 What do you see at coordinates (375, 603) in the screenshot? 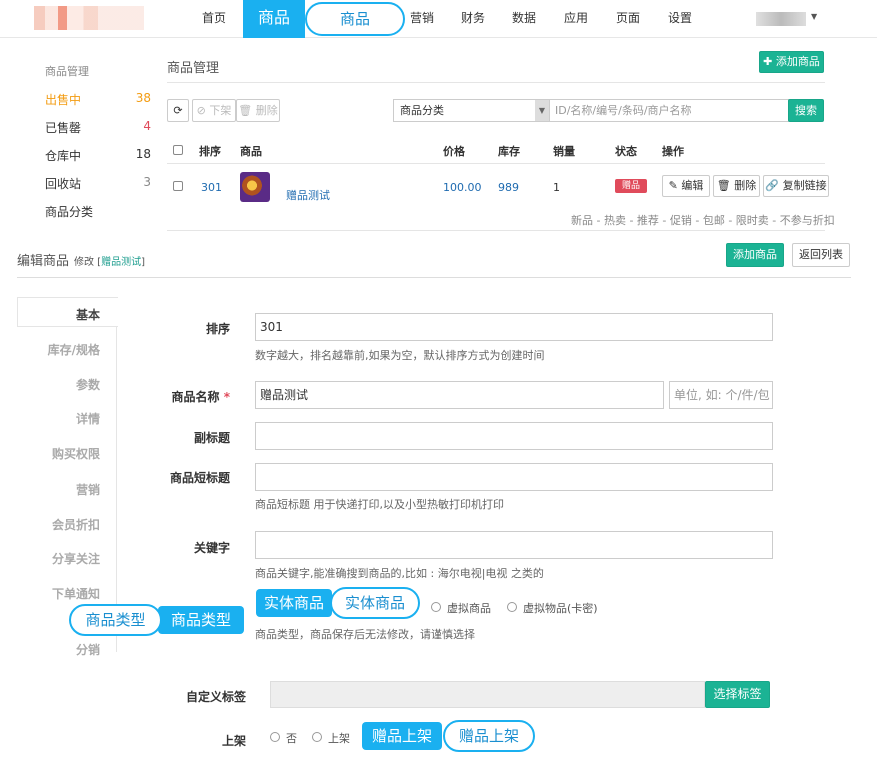
I see `physical-goods-callout: 实体商品` at bounding box center [375, 603].